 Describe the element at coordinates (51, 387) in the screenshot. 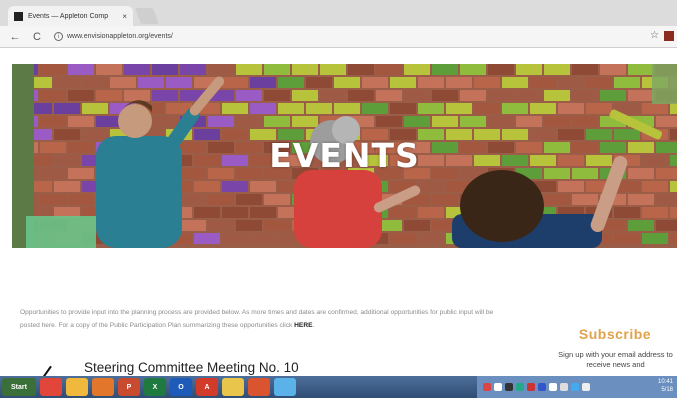

I see `taskbar-app-chrome` at that location.